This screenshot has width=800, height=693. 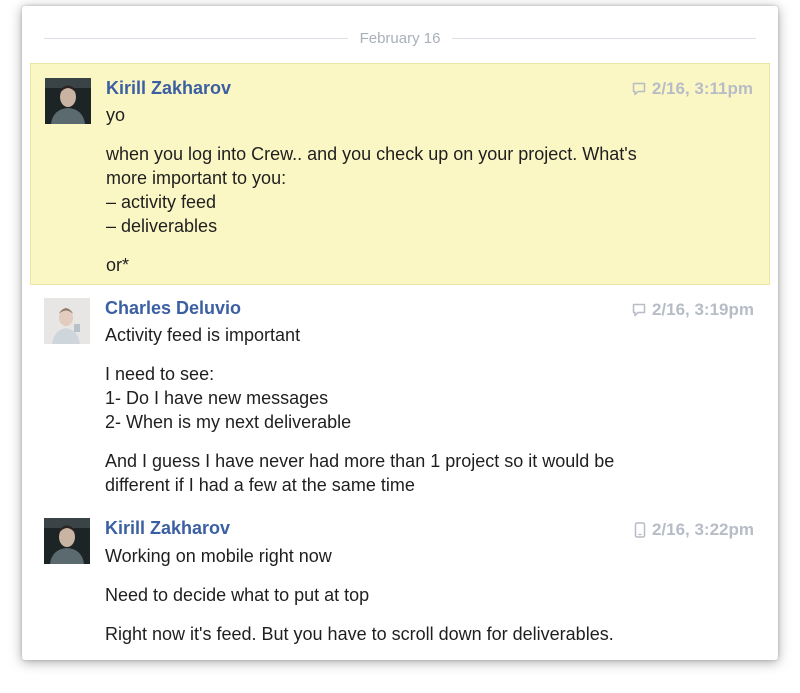 What do you see at coordinates (702, 529) in the screenshot?
I see `timestamp-text: 2/16, 3:22pm` at bounding box center [702, 529].